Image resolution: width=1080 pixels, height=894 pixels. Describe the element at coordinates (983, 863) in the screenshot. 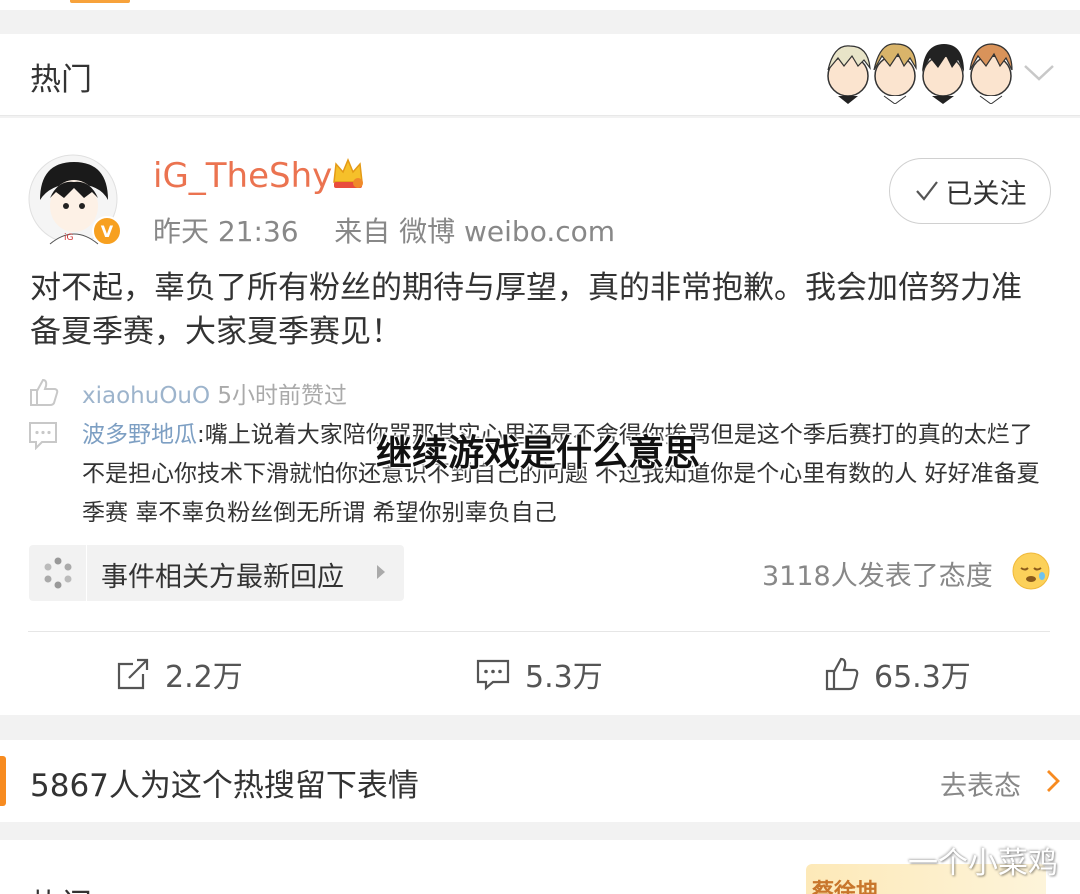

I see `watermark: 一个小菜鸡` at that location.